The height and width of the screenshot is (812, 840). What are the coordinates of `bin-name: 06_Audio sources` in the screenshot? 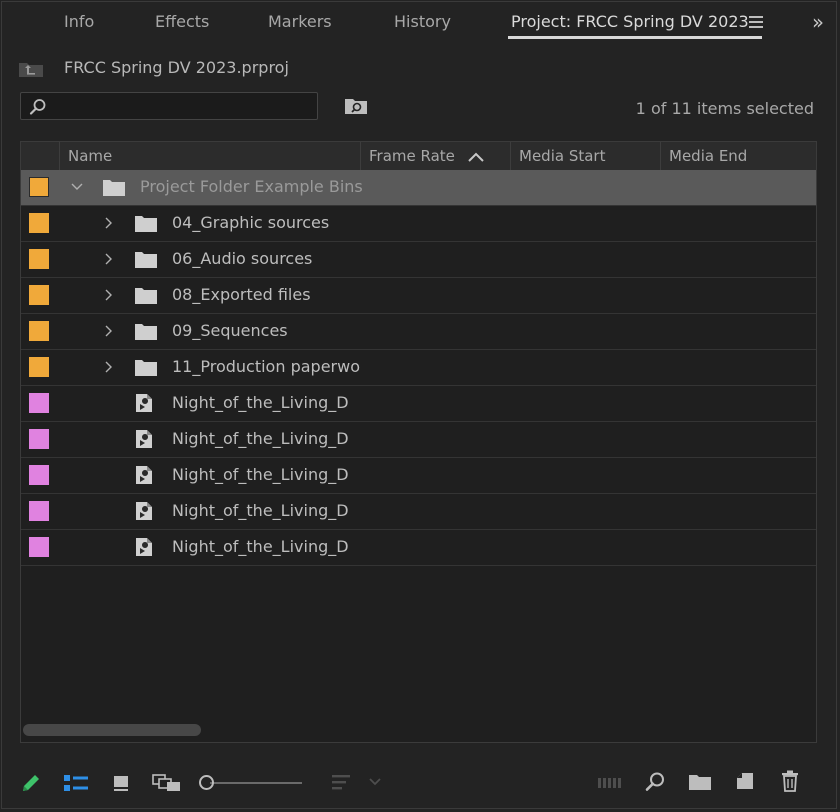 It's located at (242, 258).